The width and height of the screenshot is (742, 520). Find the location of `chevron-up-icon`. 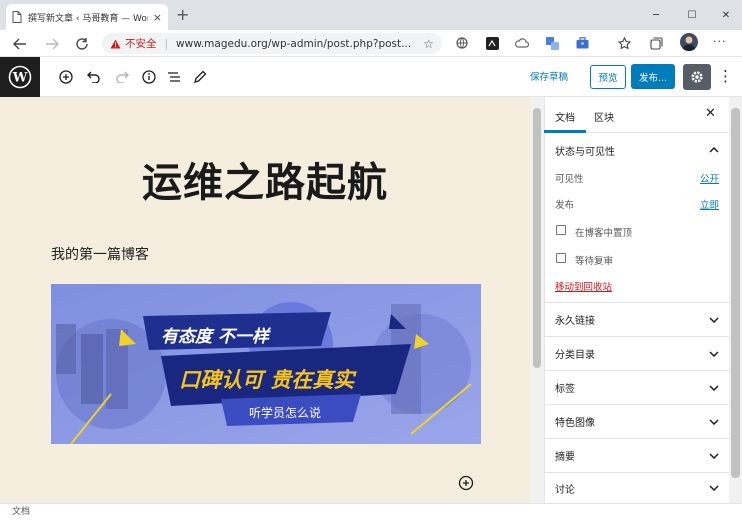

chevron-up-icon is located at coordinates (714, 150).